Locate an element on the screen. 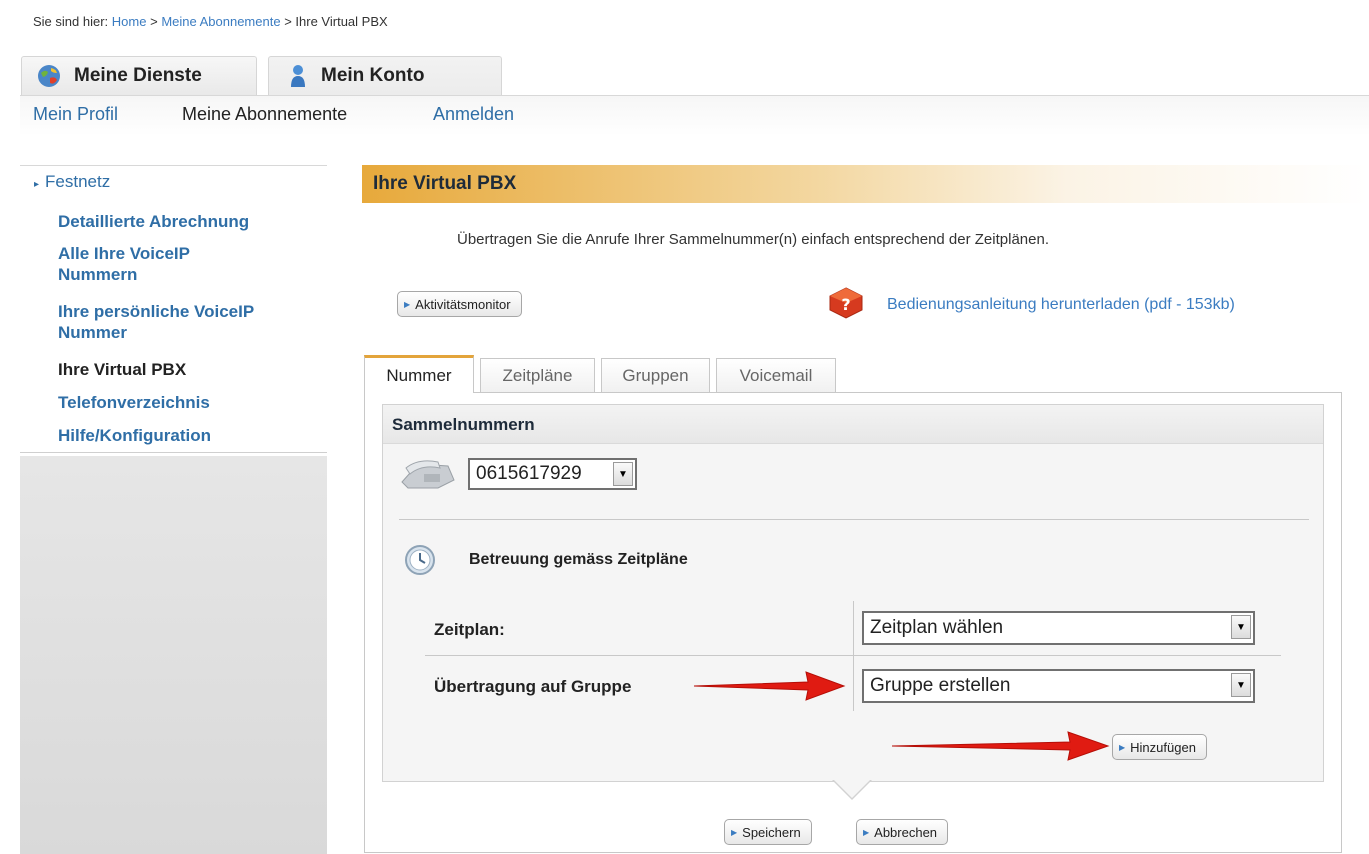  page-header: Ihre Virtual PBX is located at coordinates (865, 184).